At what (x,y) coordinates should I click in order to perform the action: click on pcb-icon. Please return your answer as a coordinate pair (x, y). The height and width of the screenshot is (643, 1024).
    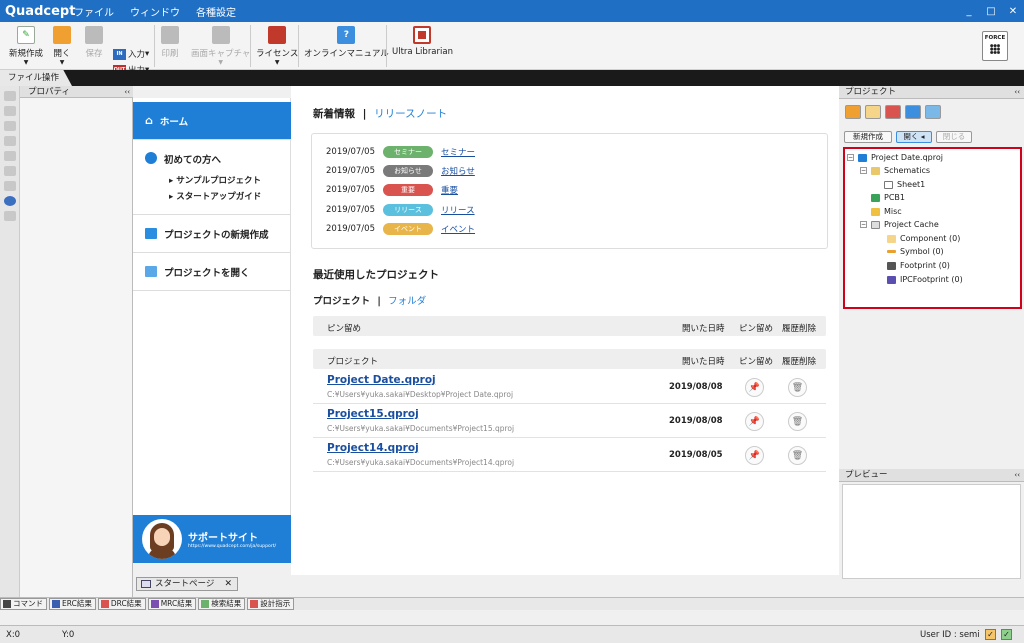
    Looking at the image, I should click on (875, 197).